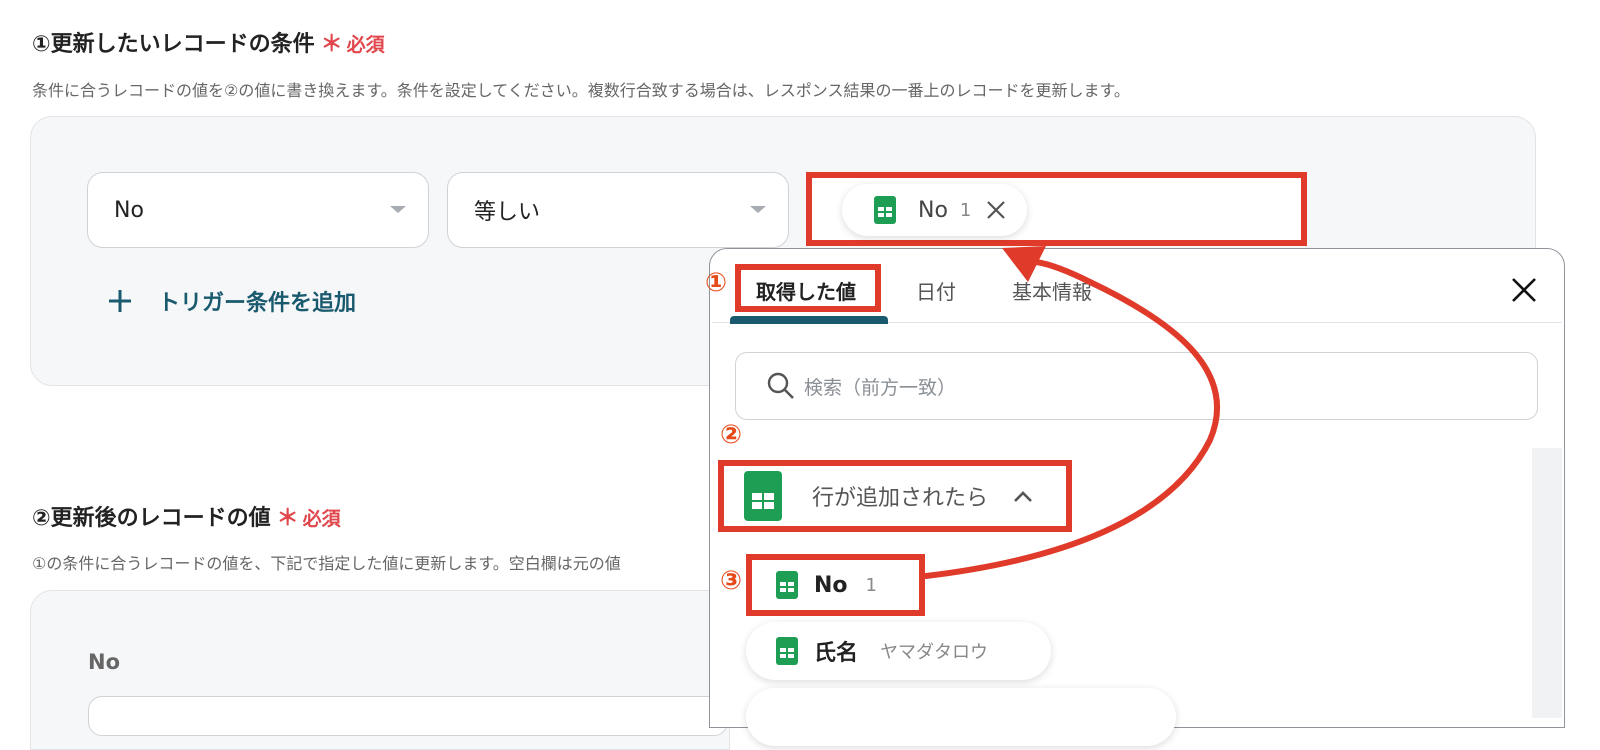 The width and height of the screenshot is (1600, 750). Describe the element at coordinates (1071, 412) in the screenshot. I see `drag-arrow-icon` at that location.